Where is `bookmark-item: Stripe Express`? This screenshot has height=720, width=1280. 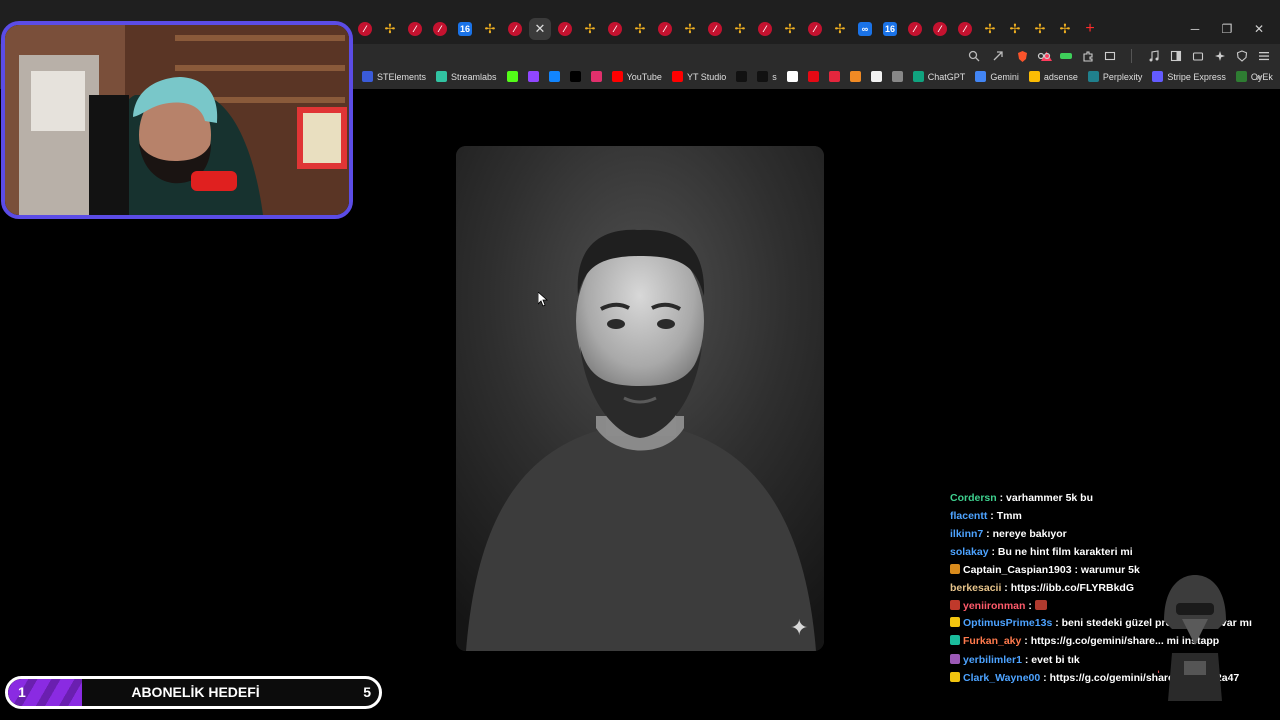 bookmark-item: Stripe Express is located at coordinates (1189, 76).